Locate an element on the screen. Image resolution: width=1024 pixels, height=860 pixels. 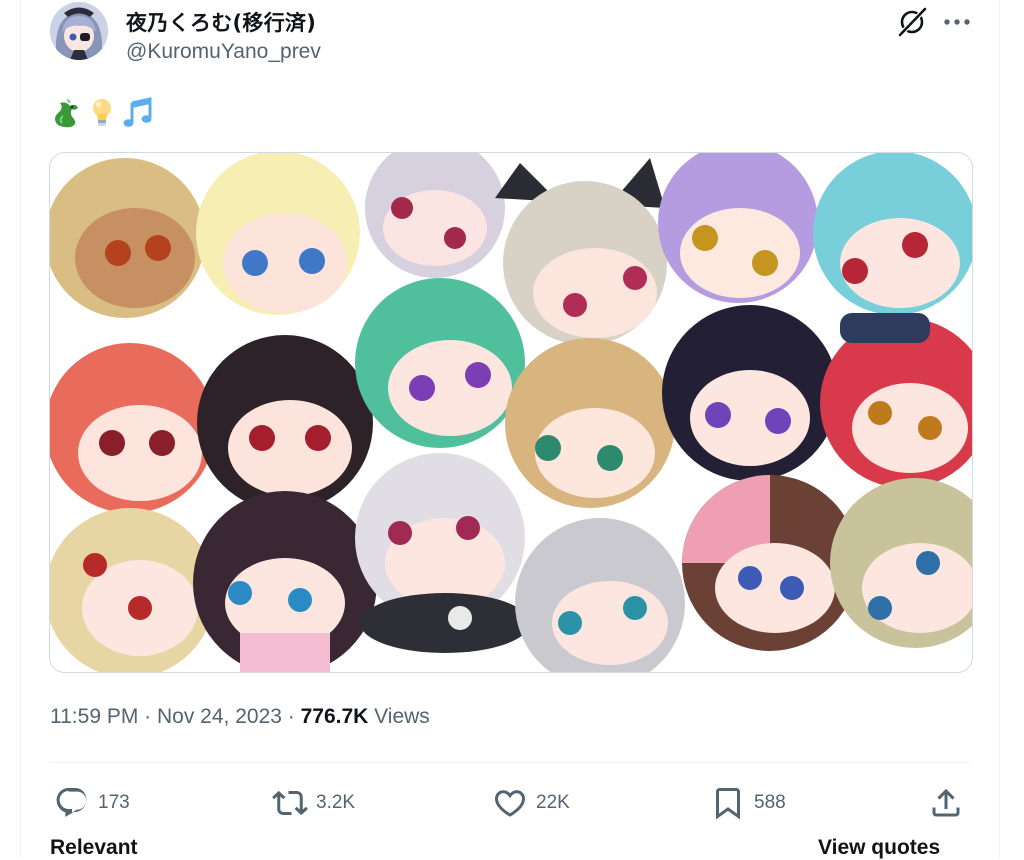
like-count: 22K is located at coordinates (553, 802).